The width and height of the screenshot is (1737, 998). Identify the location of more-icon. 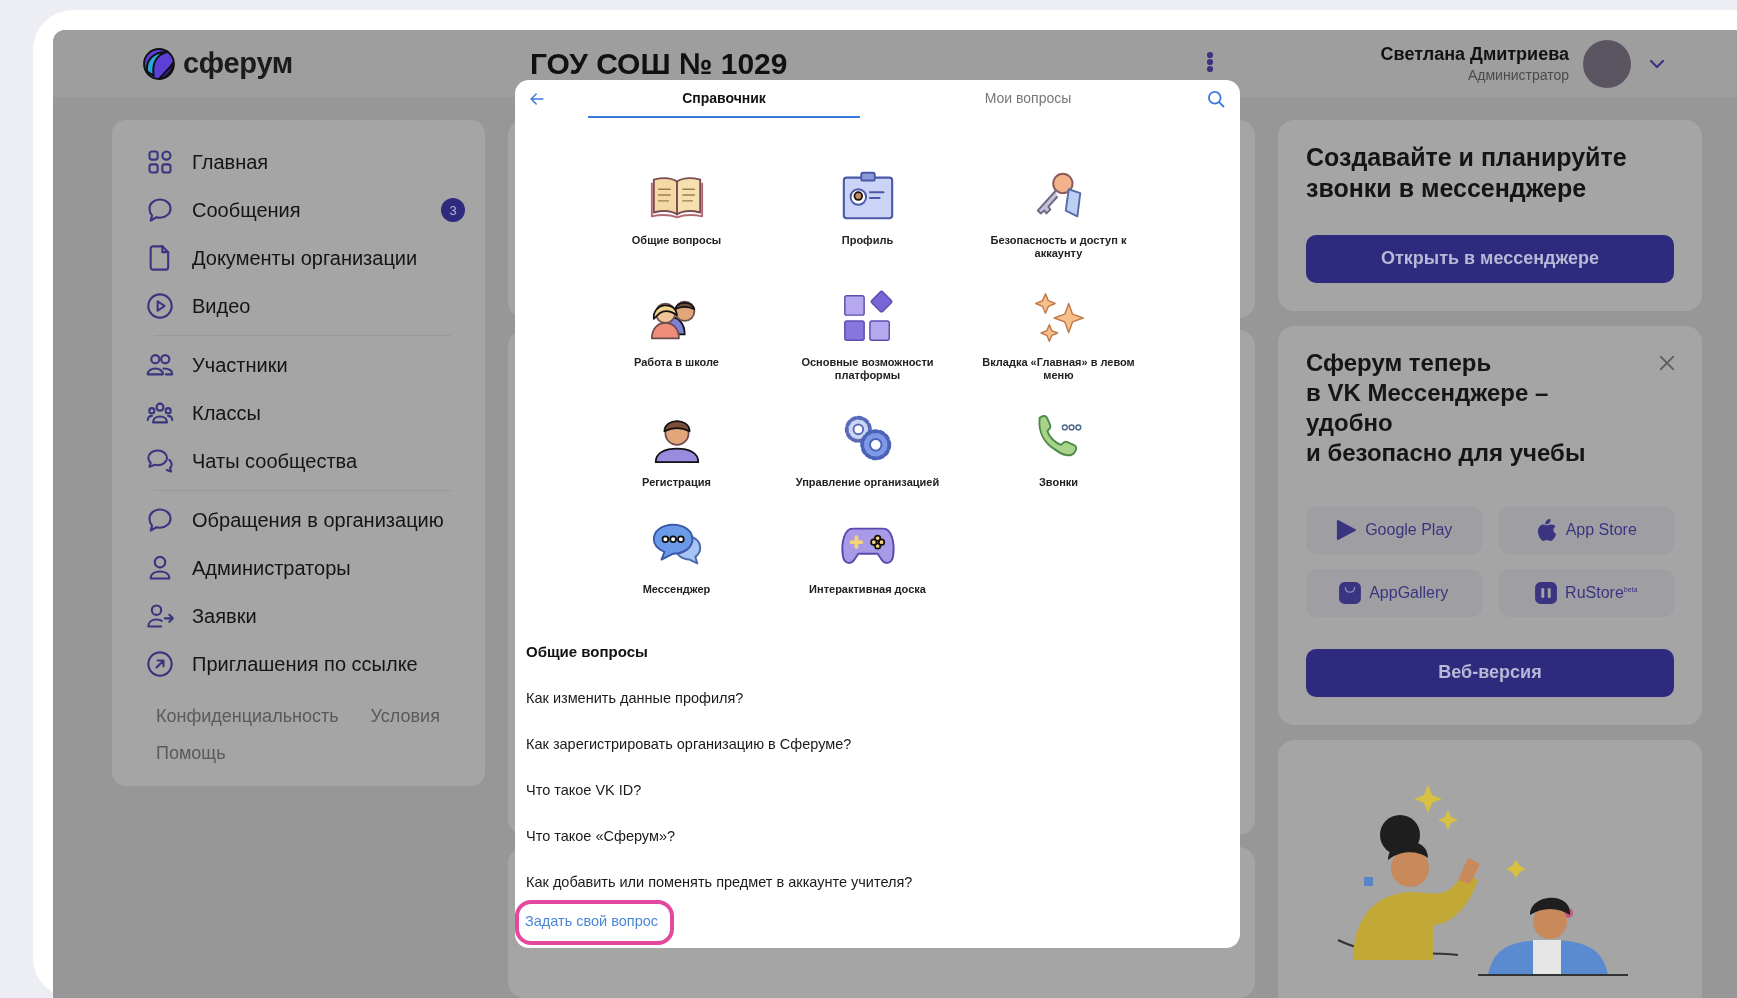
(1210, 61).